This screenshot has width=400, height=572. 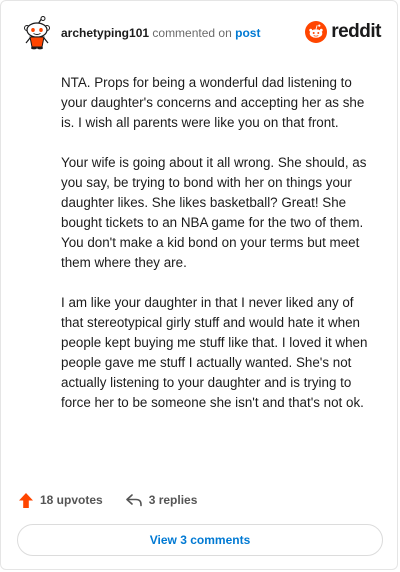 I want to click on upvote-button: 18 upvotes, so click(x=60, y=500).